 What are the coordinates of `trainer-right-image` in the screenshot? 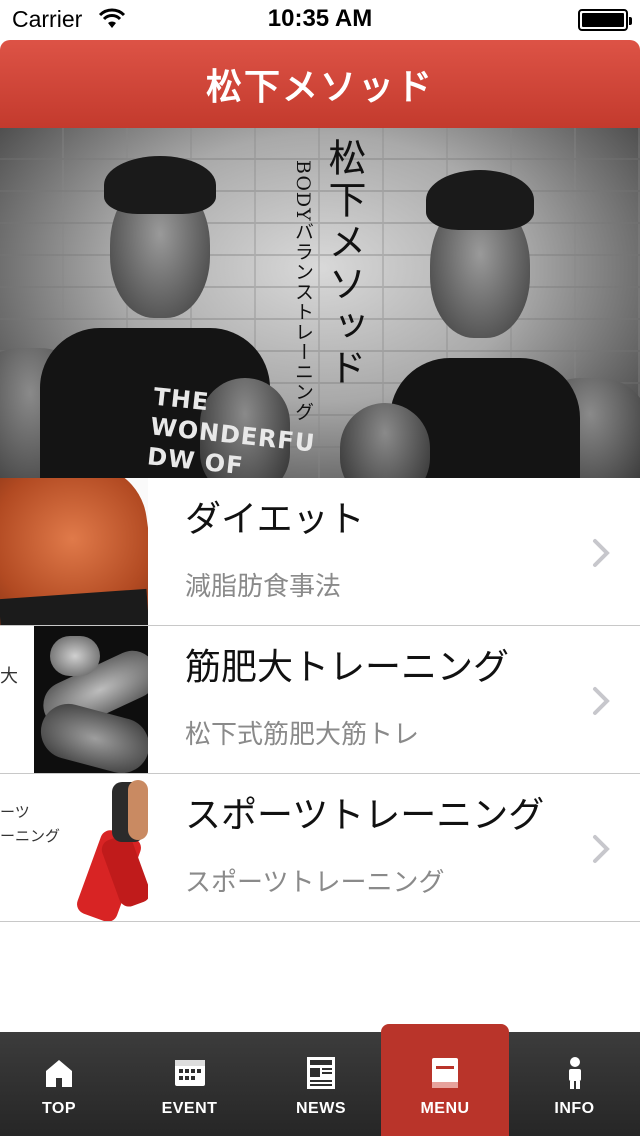 It's located at (490, 303).